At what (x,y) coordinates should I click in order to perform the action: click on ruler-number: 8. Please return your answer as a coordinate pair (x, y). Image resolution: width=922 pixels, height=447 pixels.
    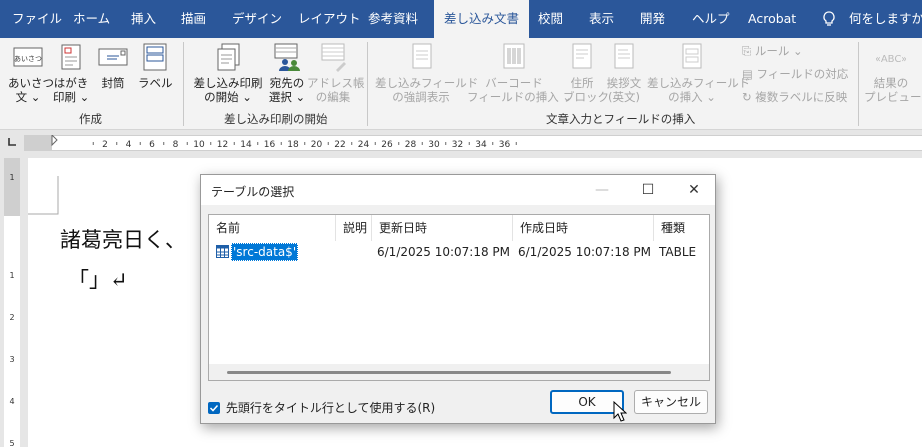
    Looking at the image, I should click on (176, 145).